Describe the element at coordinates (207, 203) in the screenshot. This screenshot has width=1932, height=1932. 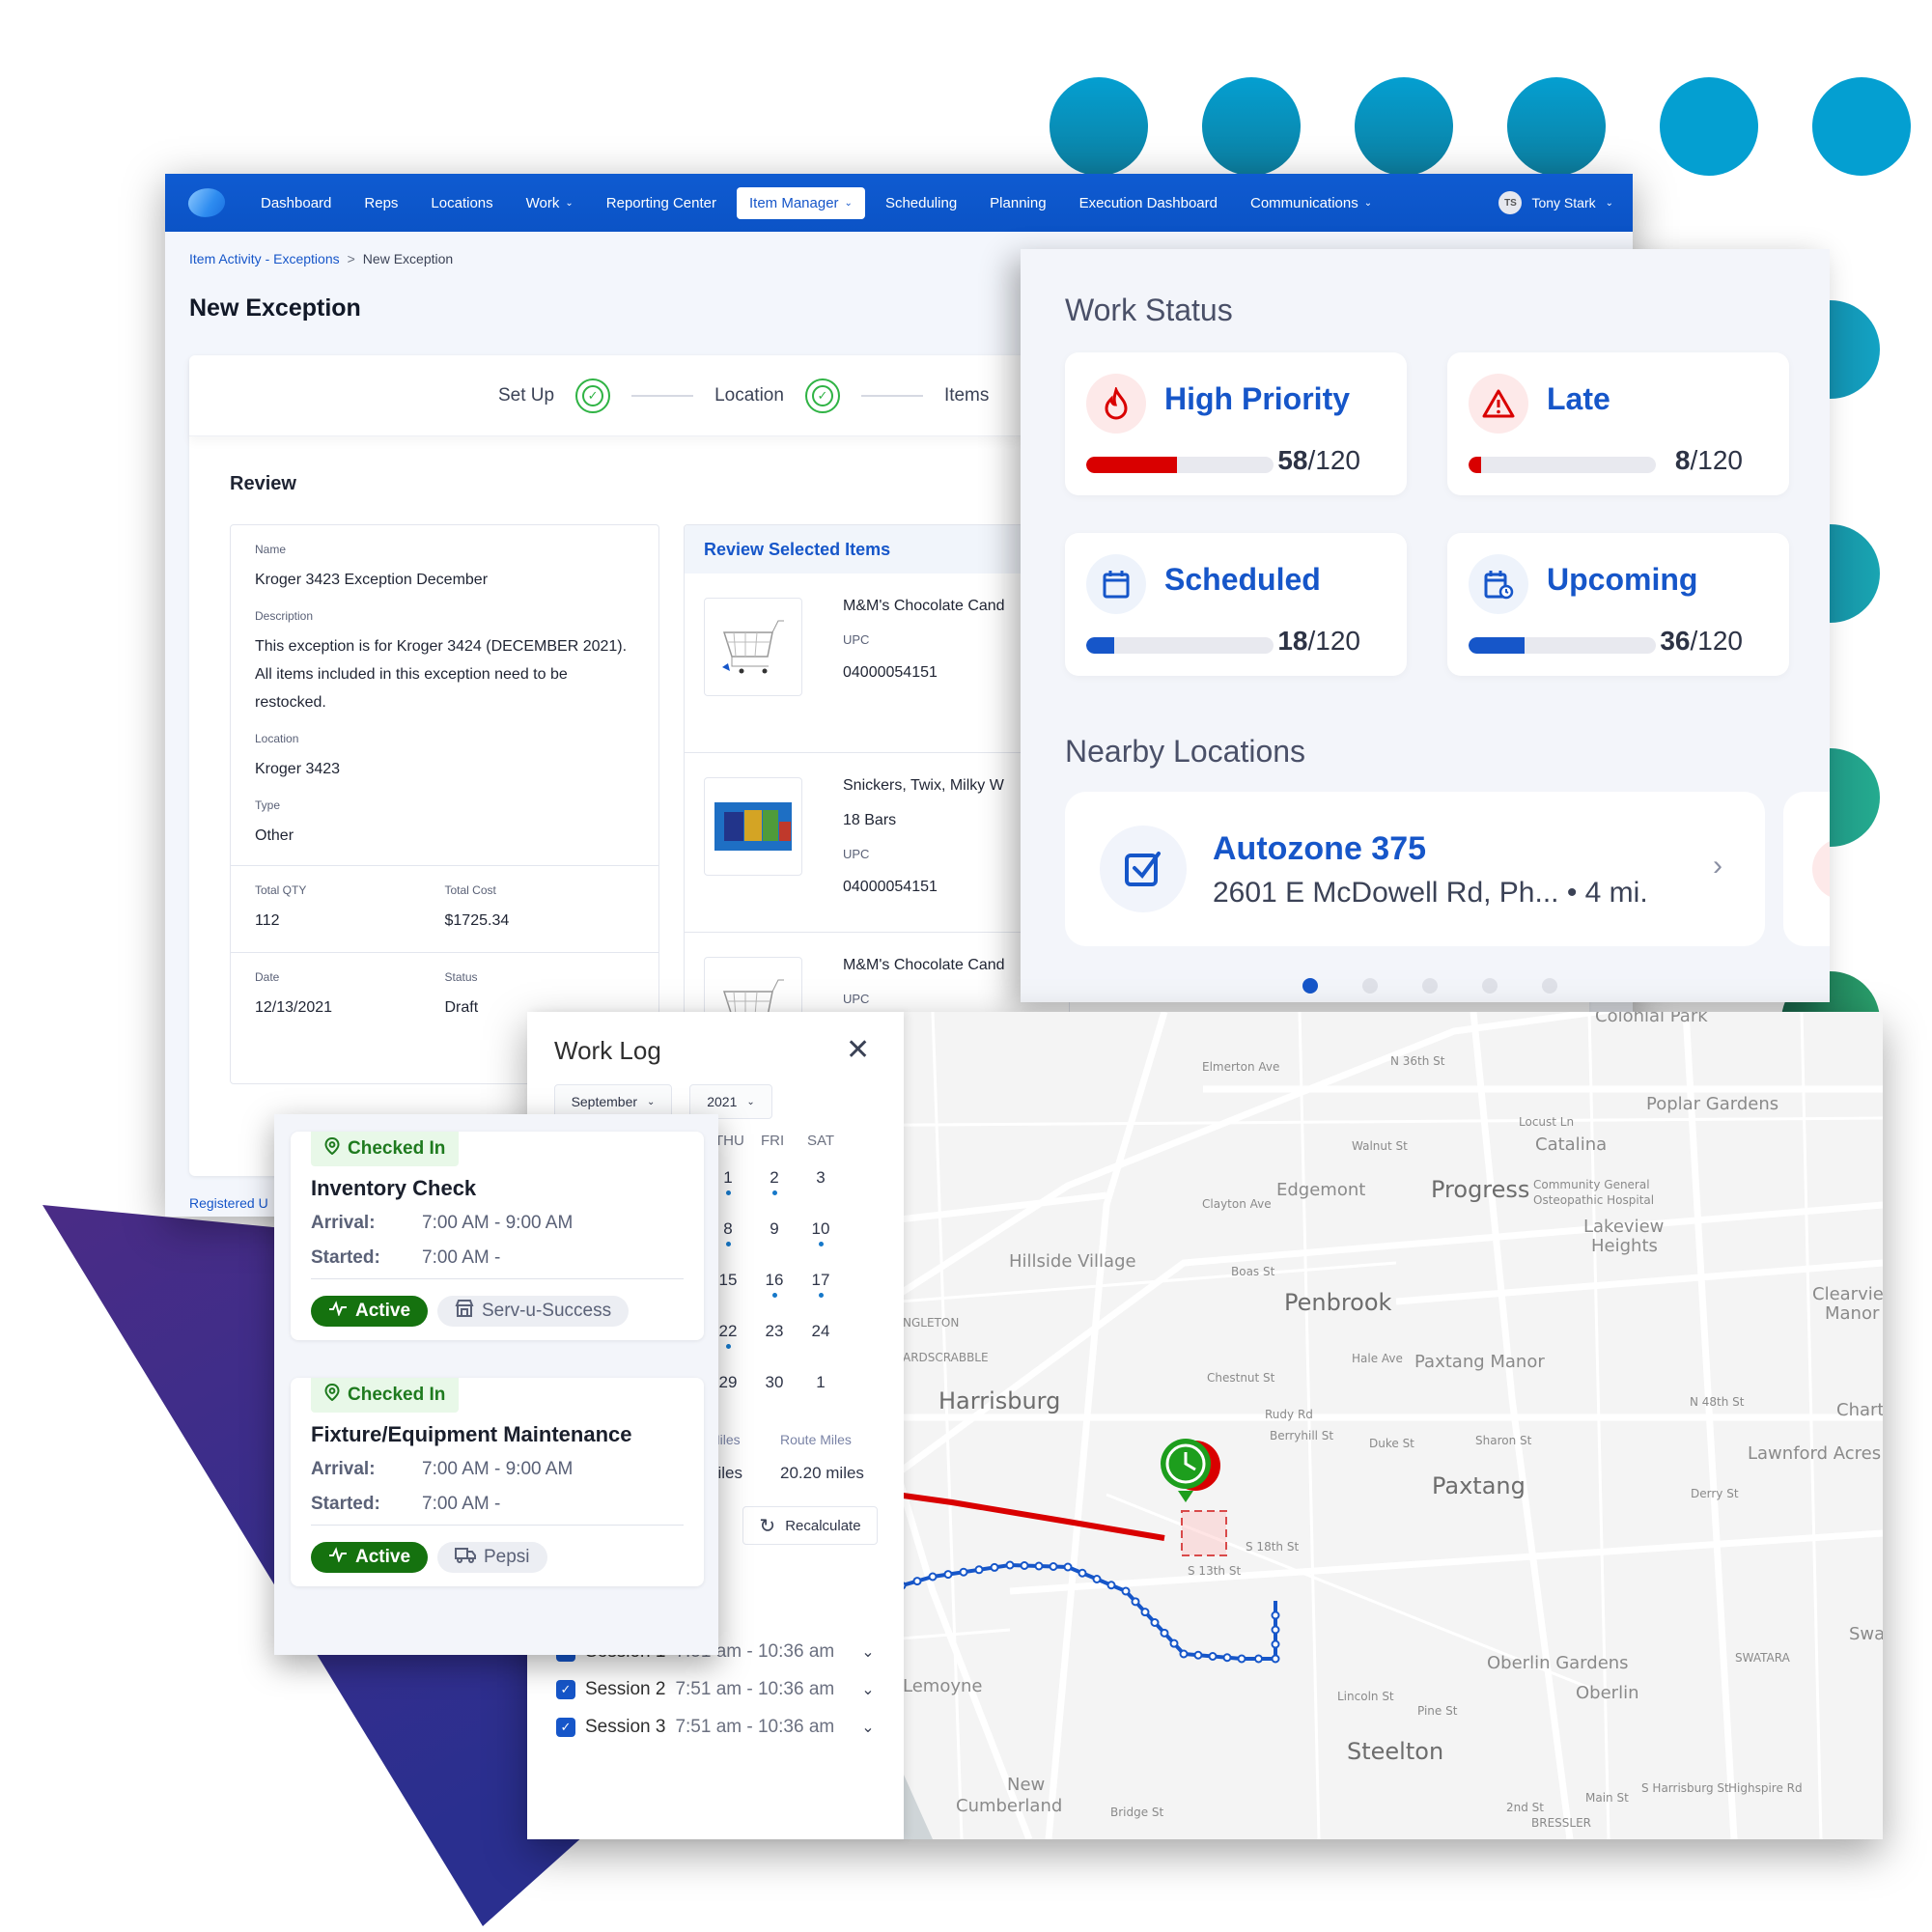
I see `app-logo` at that location.